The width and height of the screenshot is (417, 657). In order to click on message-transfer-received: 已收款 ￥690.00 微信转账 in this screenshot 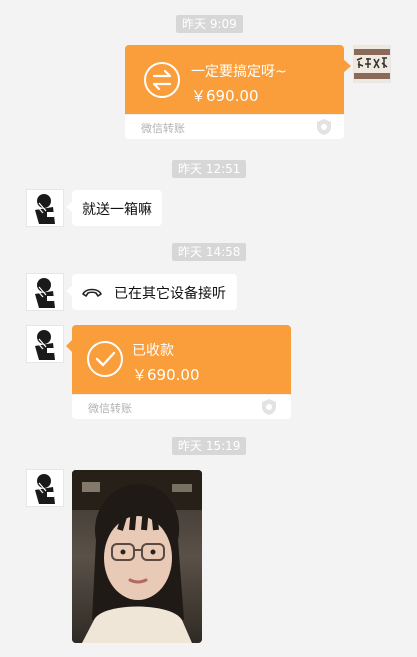, I will do `click(178, 372)`.